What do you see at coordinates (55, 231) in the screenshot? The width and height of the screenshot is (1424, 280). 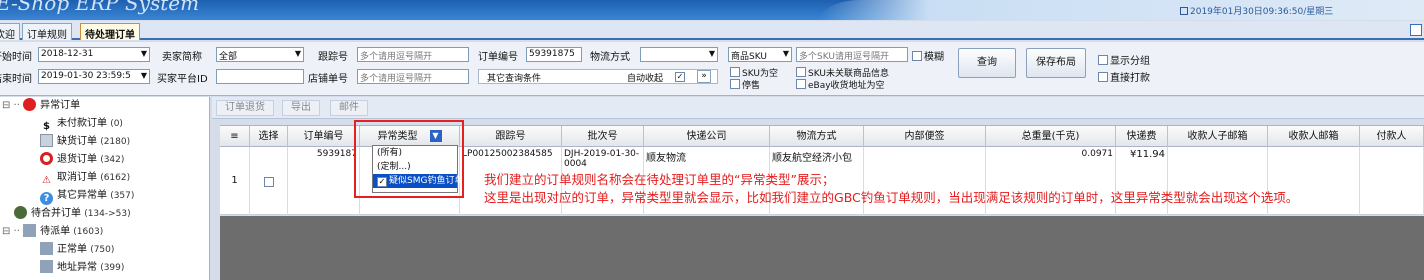 I see `tree-item-label: 待派单` at bounding box center [55, 231].